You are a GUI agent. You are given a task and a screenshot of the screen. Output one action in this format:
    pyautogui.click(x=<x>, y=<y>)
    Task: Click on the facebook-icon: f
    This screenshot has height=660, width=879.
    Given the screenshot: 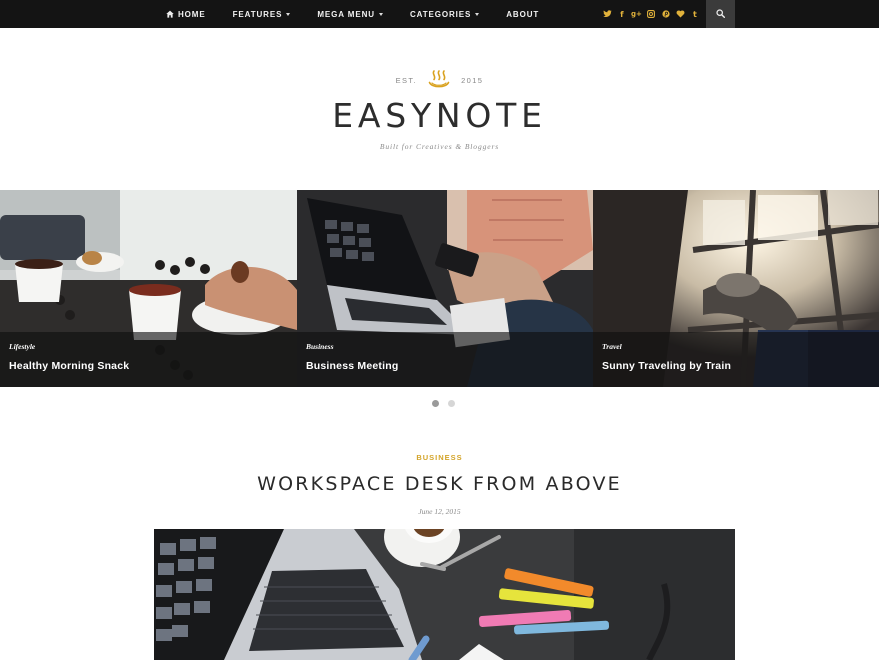 What is the action you would take?
    pyautogui.click(x=622, y=14)
    